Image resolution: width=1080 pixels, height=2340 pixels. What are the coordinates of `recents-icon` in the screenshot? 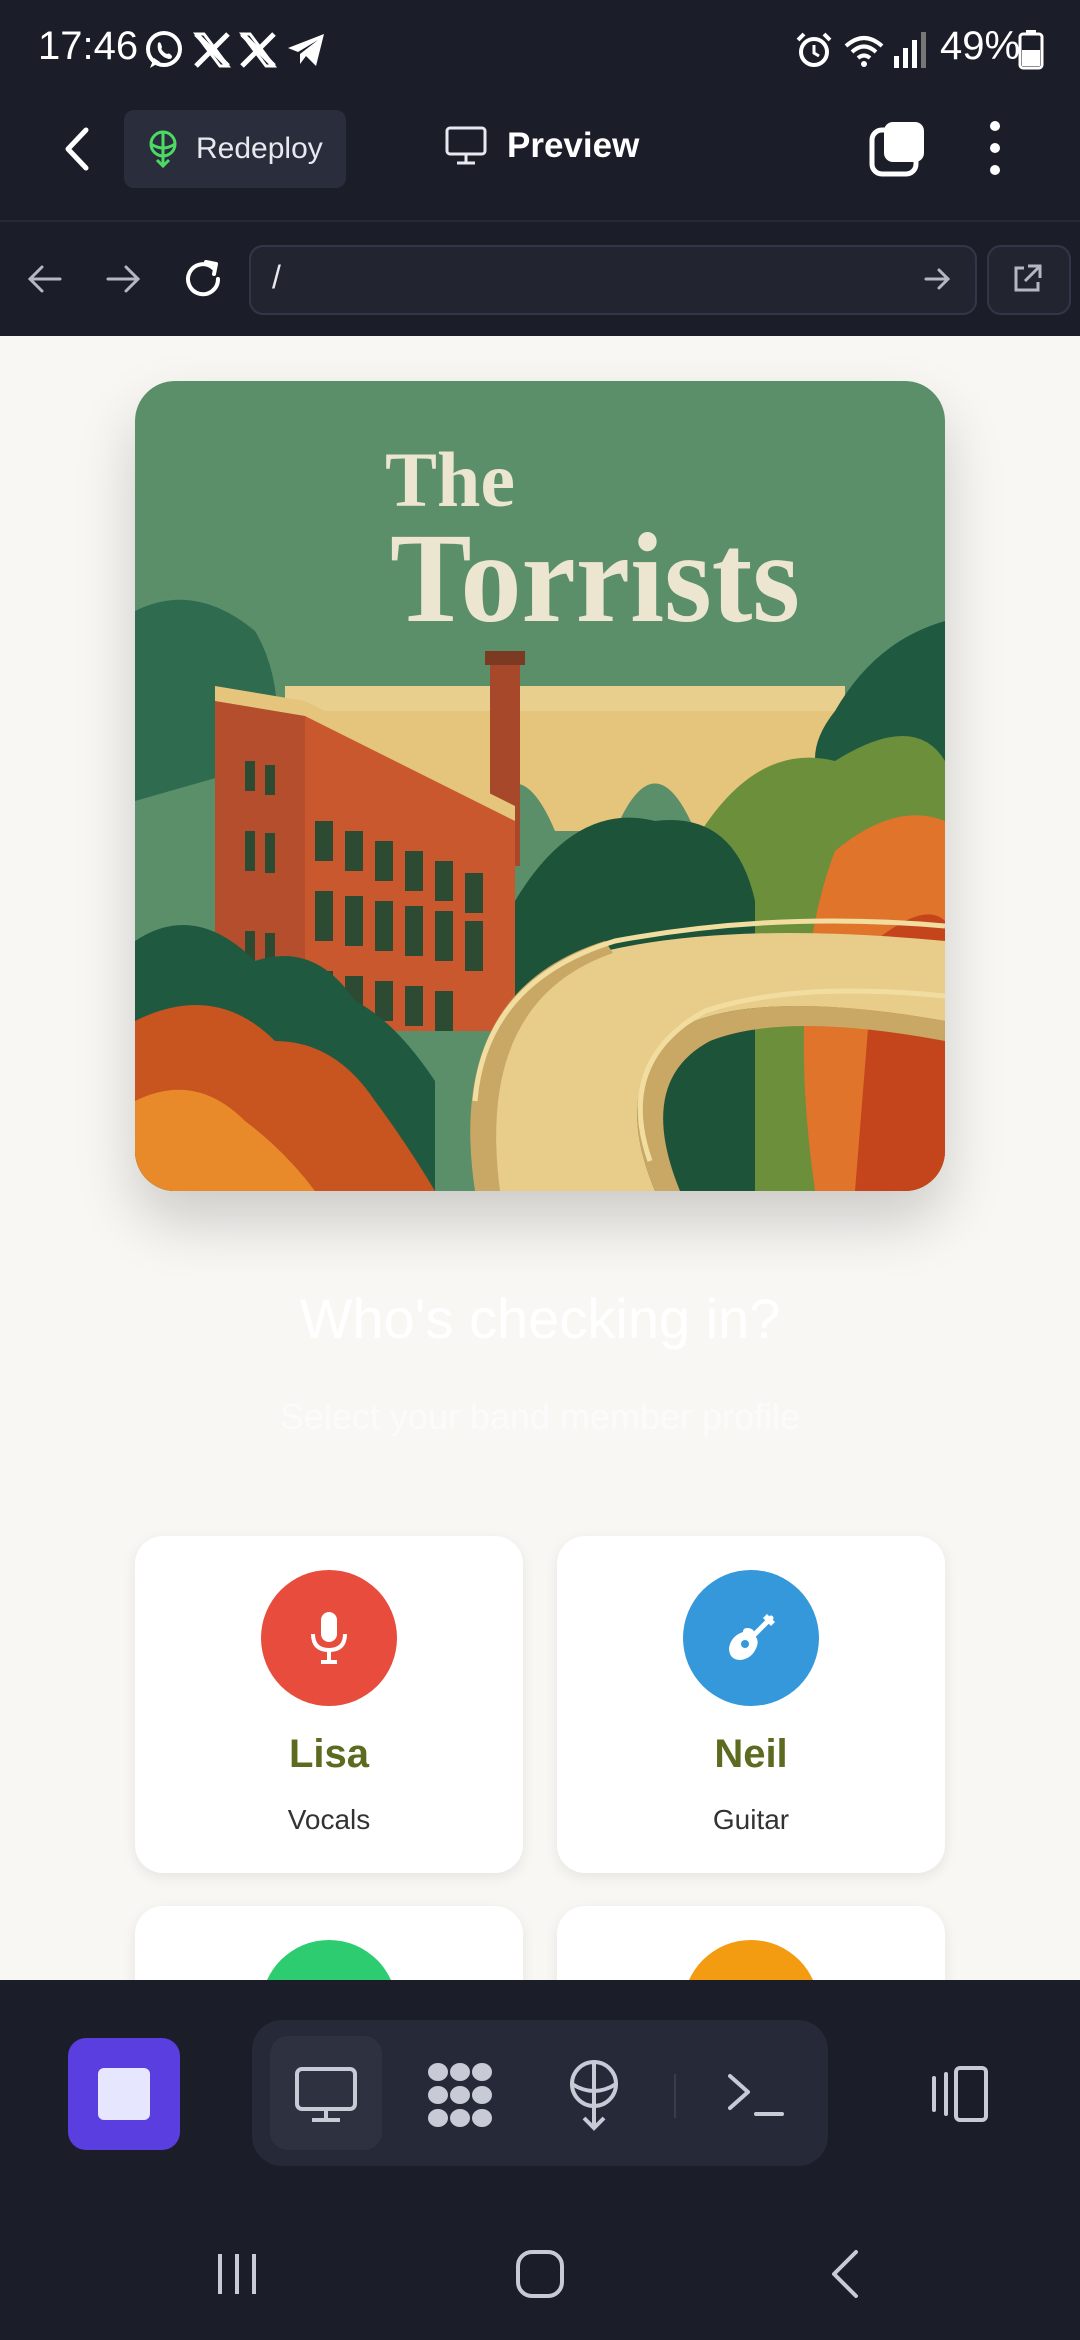 It's located at (237, 2274).